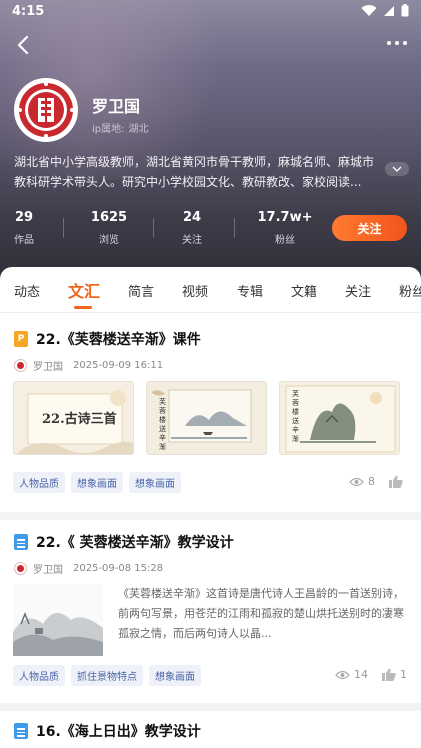 The image size is (421, 748). I want to click on avatar, so click(46, 110).